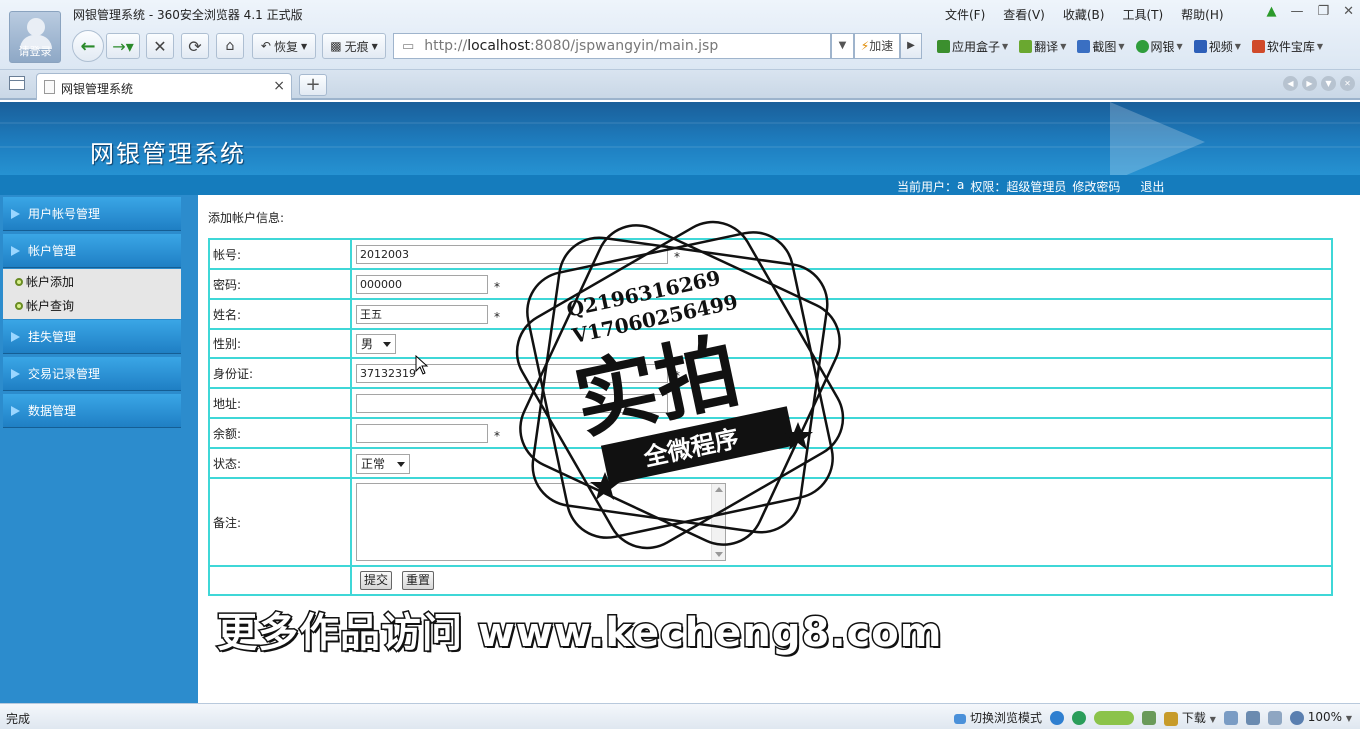  I want to click on submenu-item-add-account: 帐户添加, so click(44, 281).